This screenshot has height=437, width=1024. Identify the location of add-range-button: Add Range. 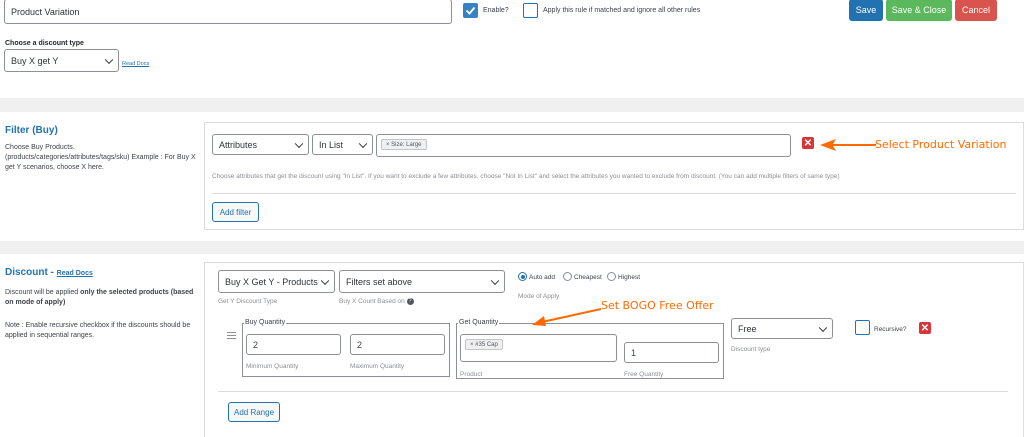
(254, 412).